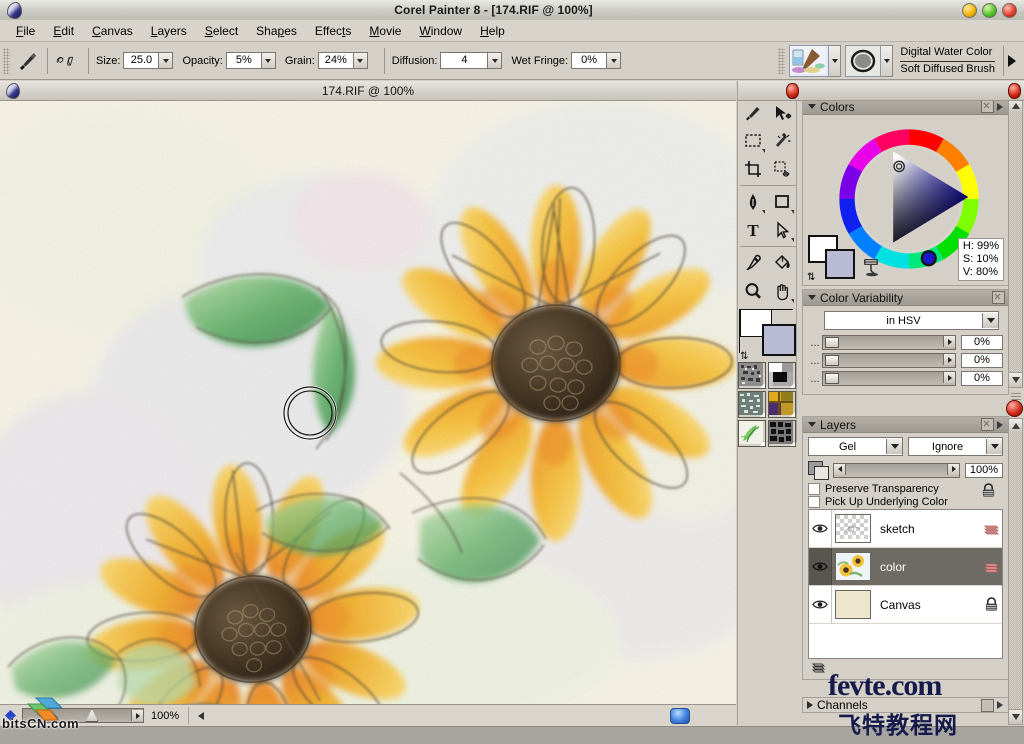 This screenshot has height=744, width=1024. What do you see at coordinates (440, 31) in the screenshot?
I see `menu-window: Window` at bounding box center [440, 31].